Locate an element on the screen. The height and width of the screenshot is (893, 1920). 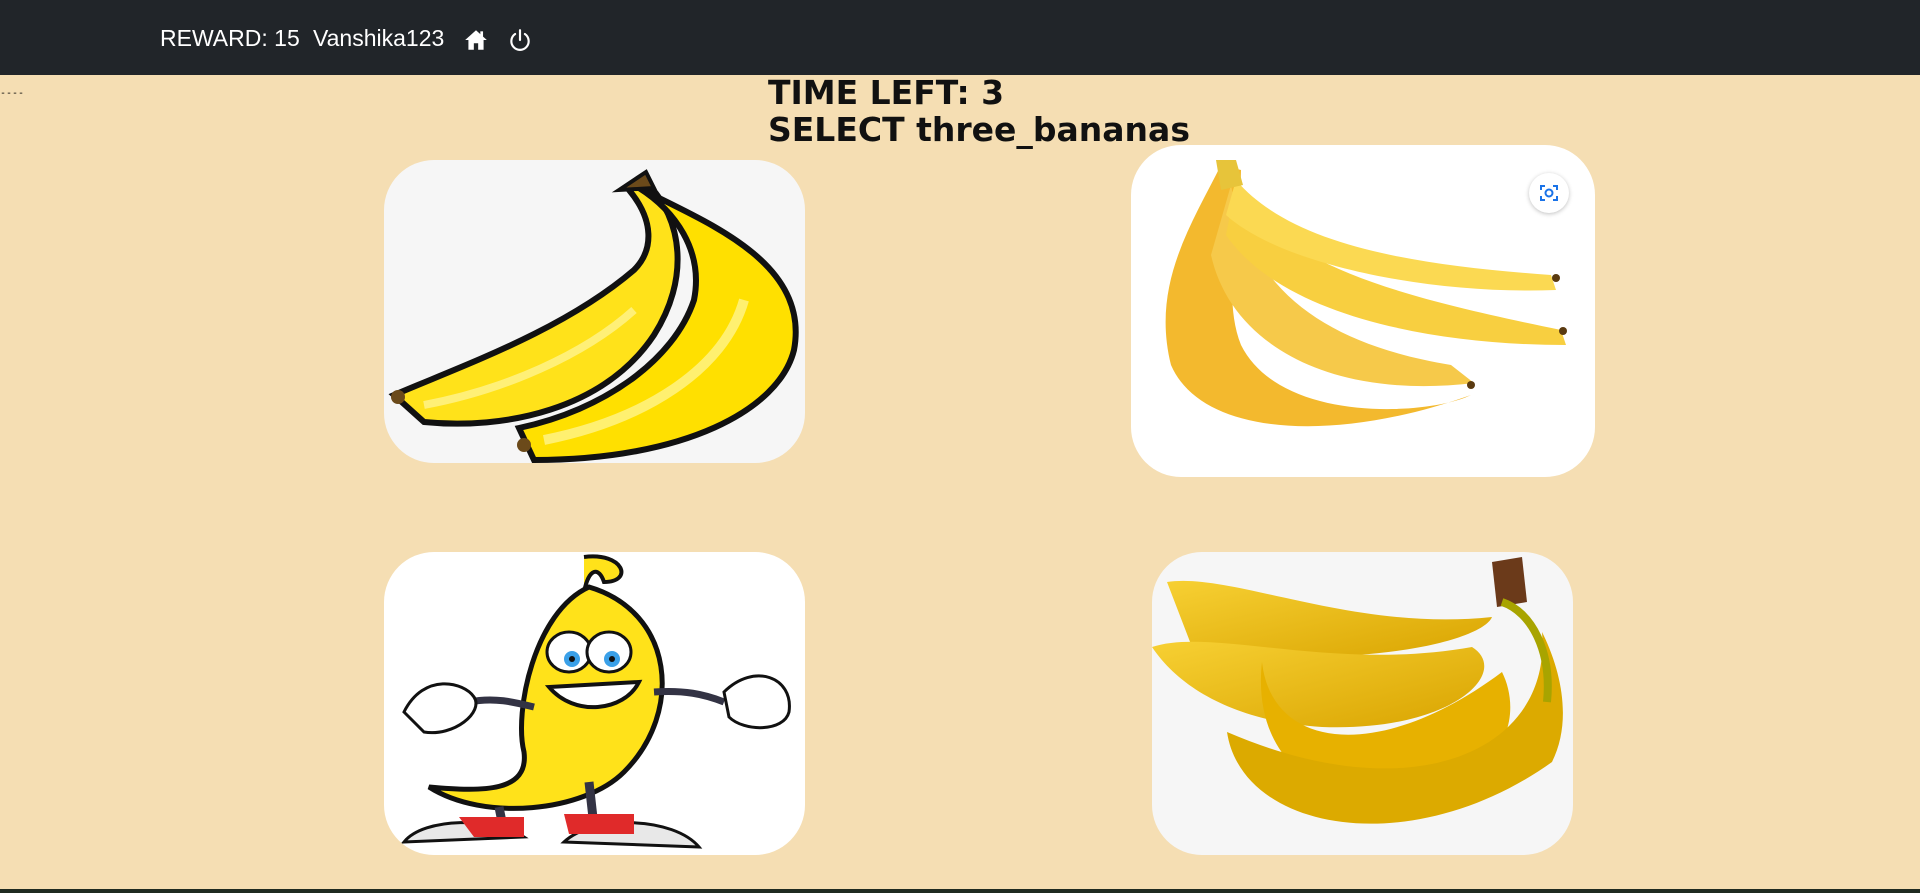
power-icon is located at coordinates (520, 40).